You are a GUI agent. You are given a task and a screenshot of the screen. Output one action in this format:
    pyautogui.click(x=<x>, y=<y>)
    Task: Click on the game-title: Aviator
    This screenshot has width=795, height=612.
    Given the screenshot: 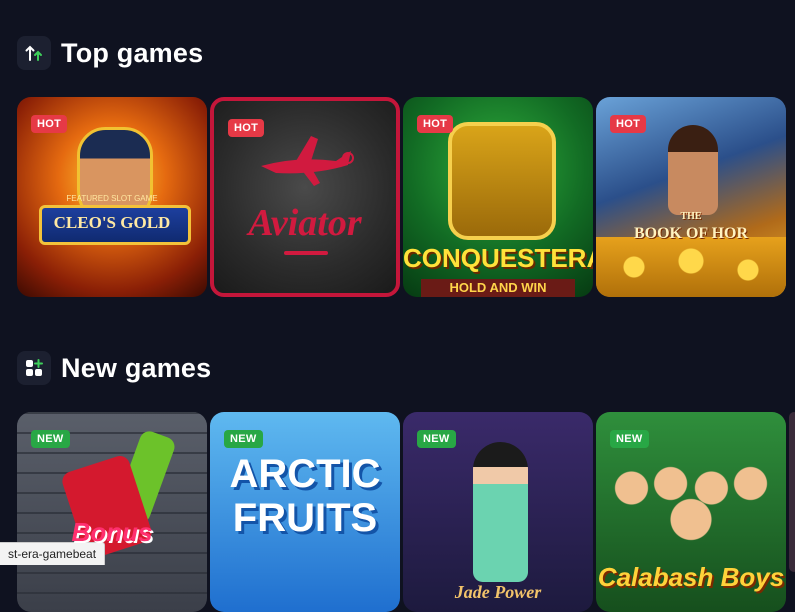 What is the action you would take?
    pyautogui.click(x=305, y=223)
    